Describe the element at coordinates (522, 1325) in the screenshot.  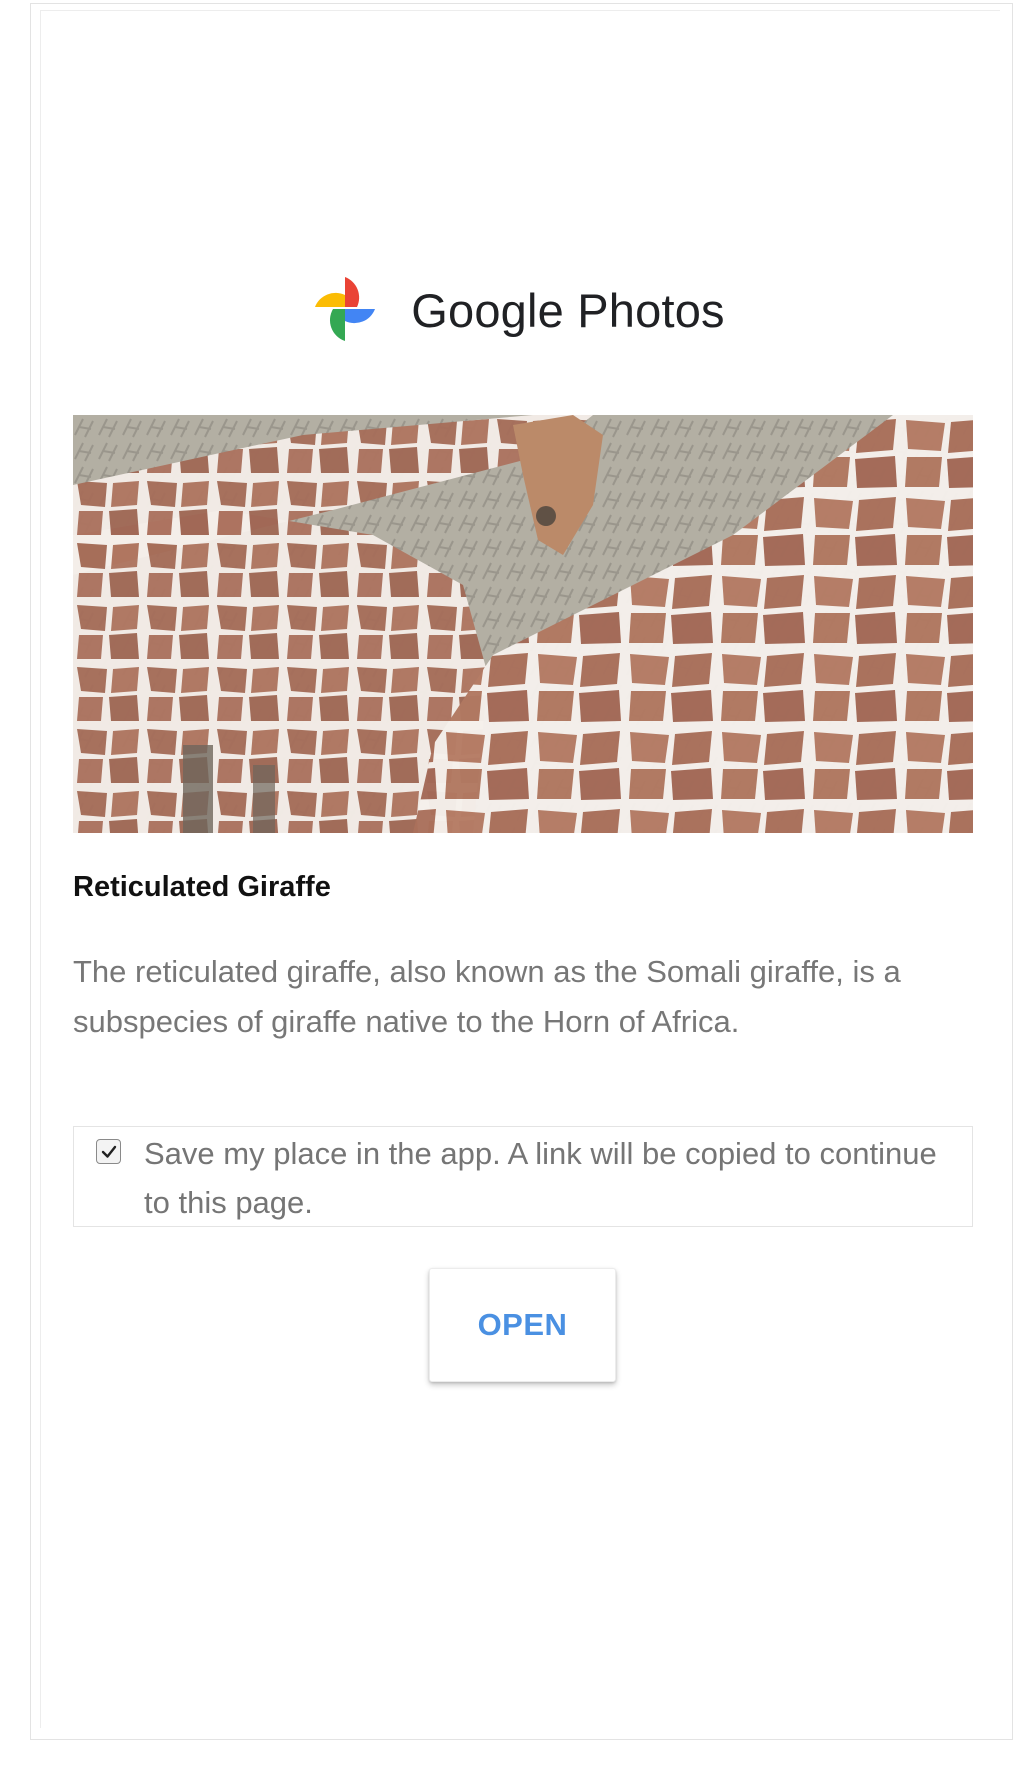
I see `open-button: OPEN` at that location.